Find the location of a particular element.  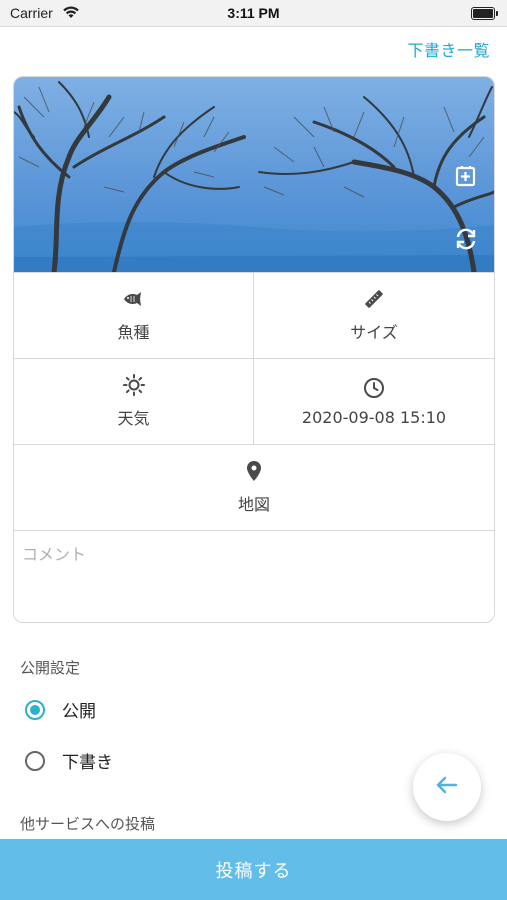

map-row: 地図 is located at coordinates (254, 487).